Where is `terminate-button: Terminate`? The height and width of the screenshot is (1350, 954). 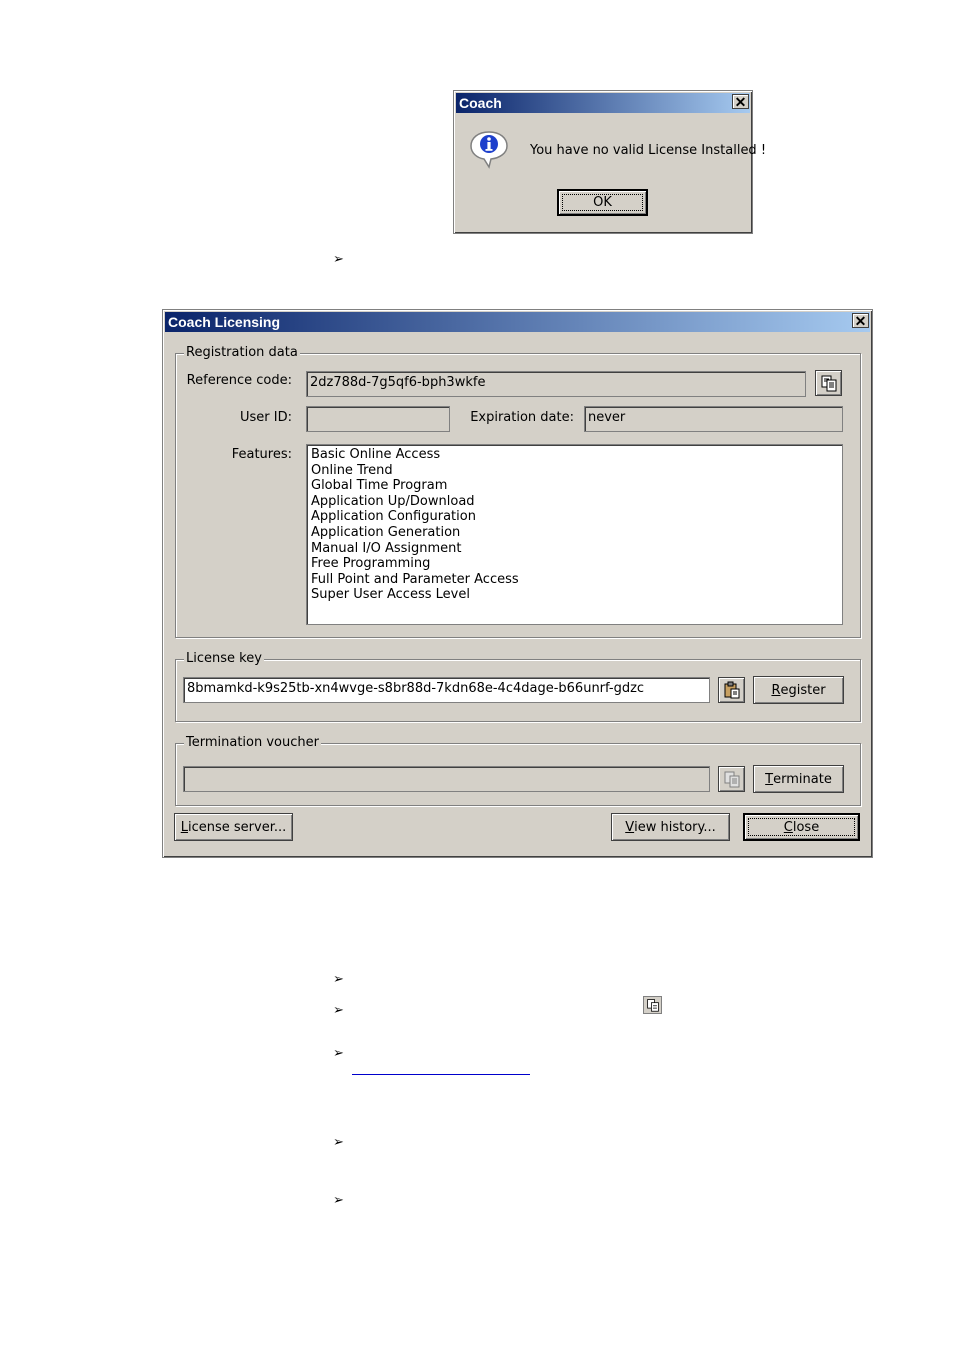 terminate-button: Terminate is located at coordinates (798, 779).